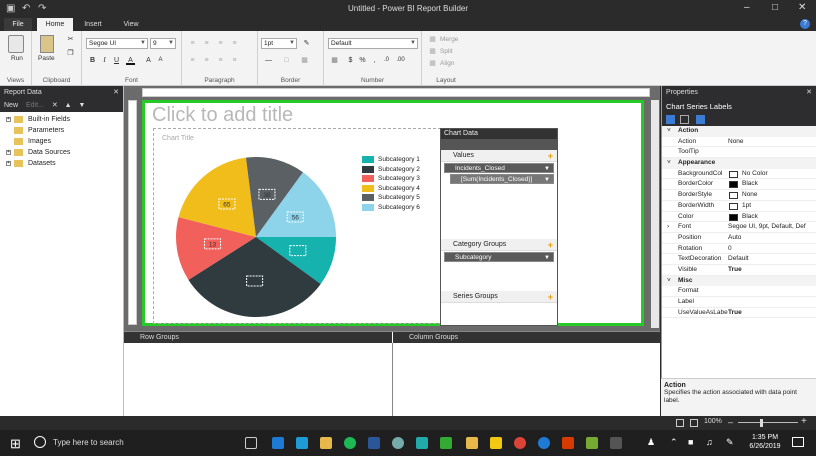 The width and height of the screenshot is (816, 456). What do you see at coordinates (499, 277) in the screenshot?
I see `category-drop-area` at bounding box center [499, 277].